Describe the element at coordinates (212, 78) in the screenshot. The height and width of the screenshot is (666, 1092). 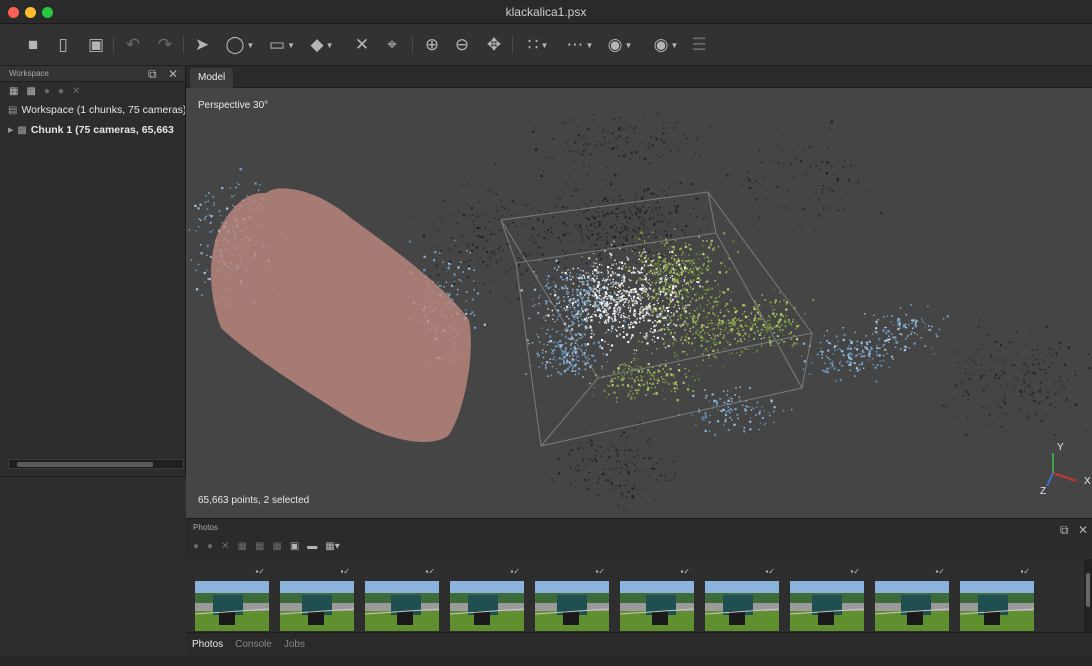
I see `tab-model: Model` at that location.